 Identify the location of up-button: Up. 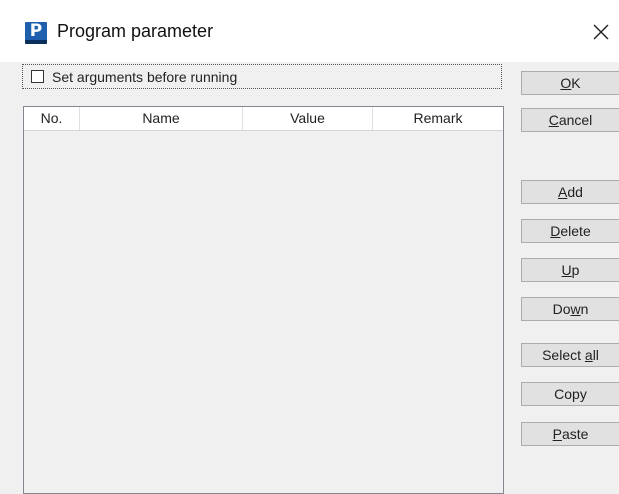
(570, 270).